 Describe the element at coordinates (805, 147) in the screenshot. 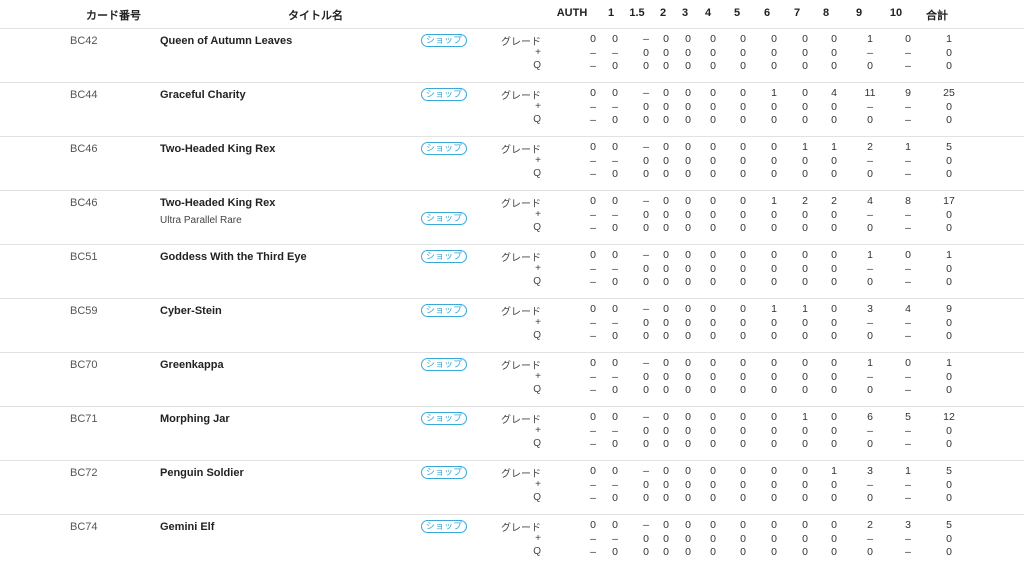

I see `grade-value-g7: 1` at that location.